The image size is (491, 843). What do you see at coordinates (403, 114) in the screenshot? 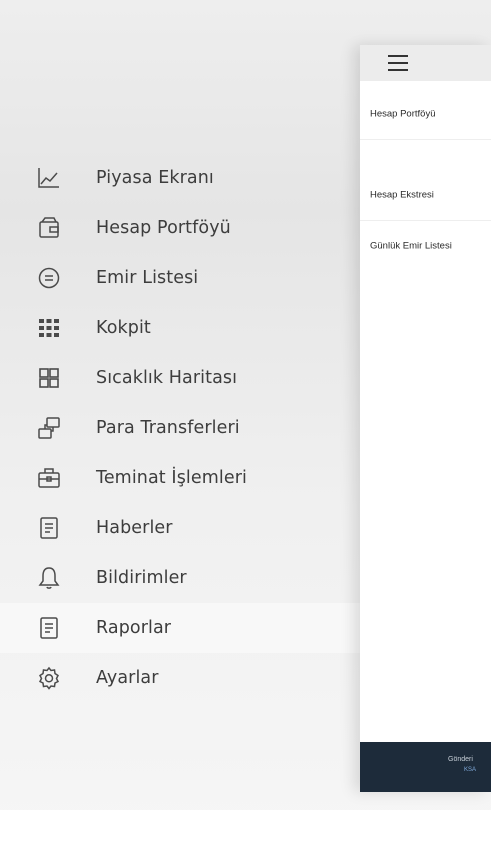
I see `report-item-label: Hesap Portföyü` at bounding box center [403, 114].